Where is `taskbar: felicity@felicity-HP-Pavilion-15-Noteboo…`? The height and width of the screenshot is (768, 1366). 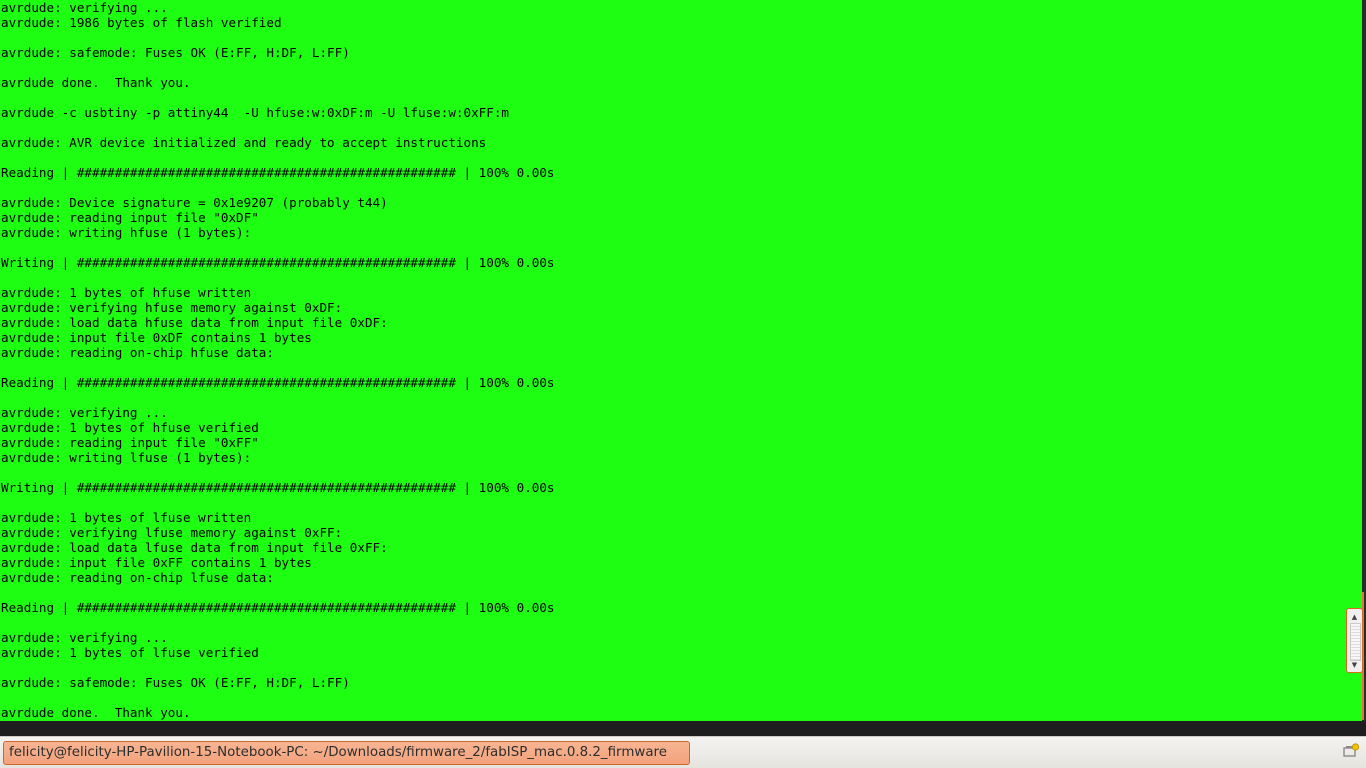 taskbar: felicity@felicity-HP-Pavilion-15-Noteboo… is located at coordinates (683, 752).